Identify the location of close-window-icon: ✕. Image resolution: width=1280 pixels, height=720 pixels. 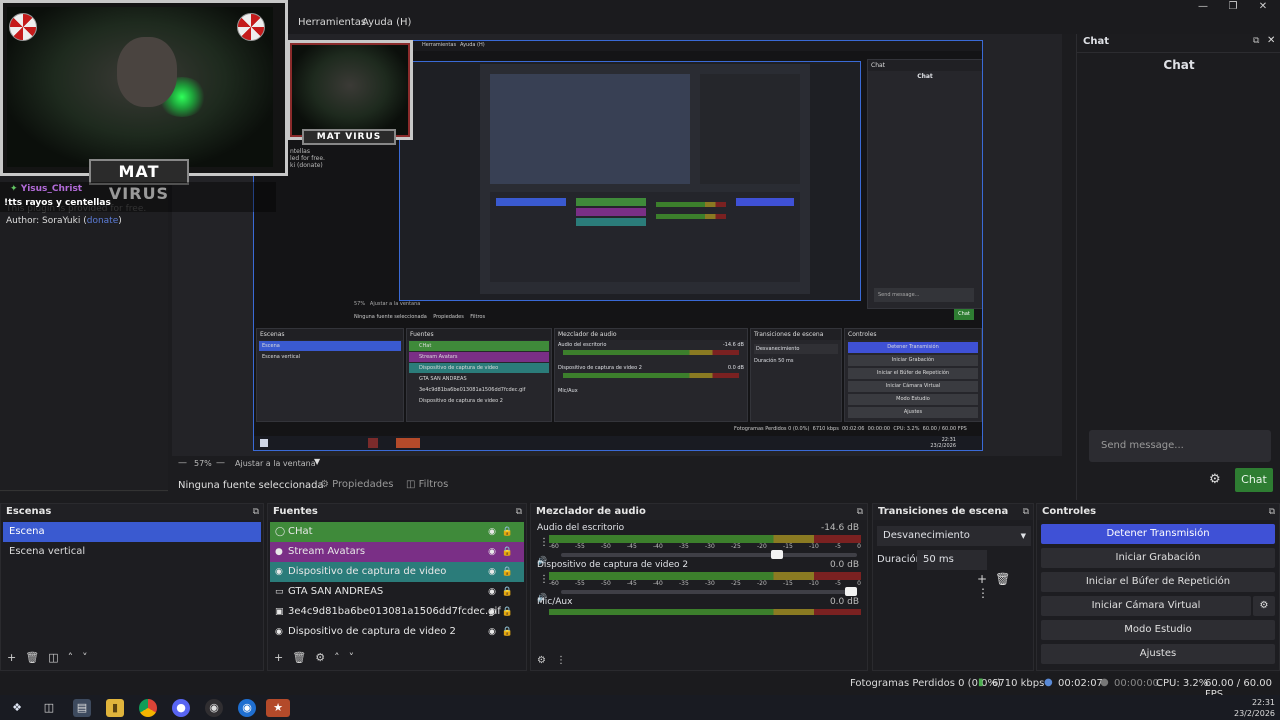
(1263, 8).